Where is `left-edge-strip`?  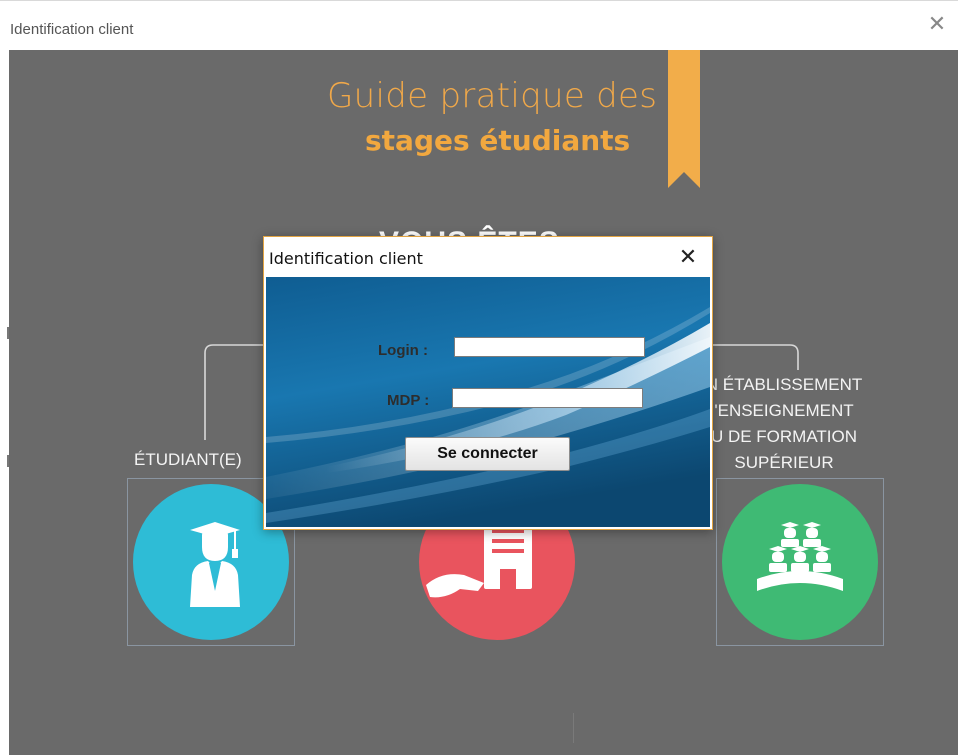
left-edge-strip is located at coordinates (4, 398).